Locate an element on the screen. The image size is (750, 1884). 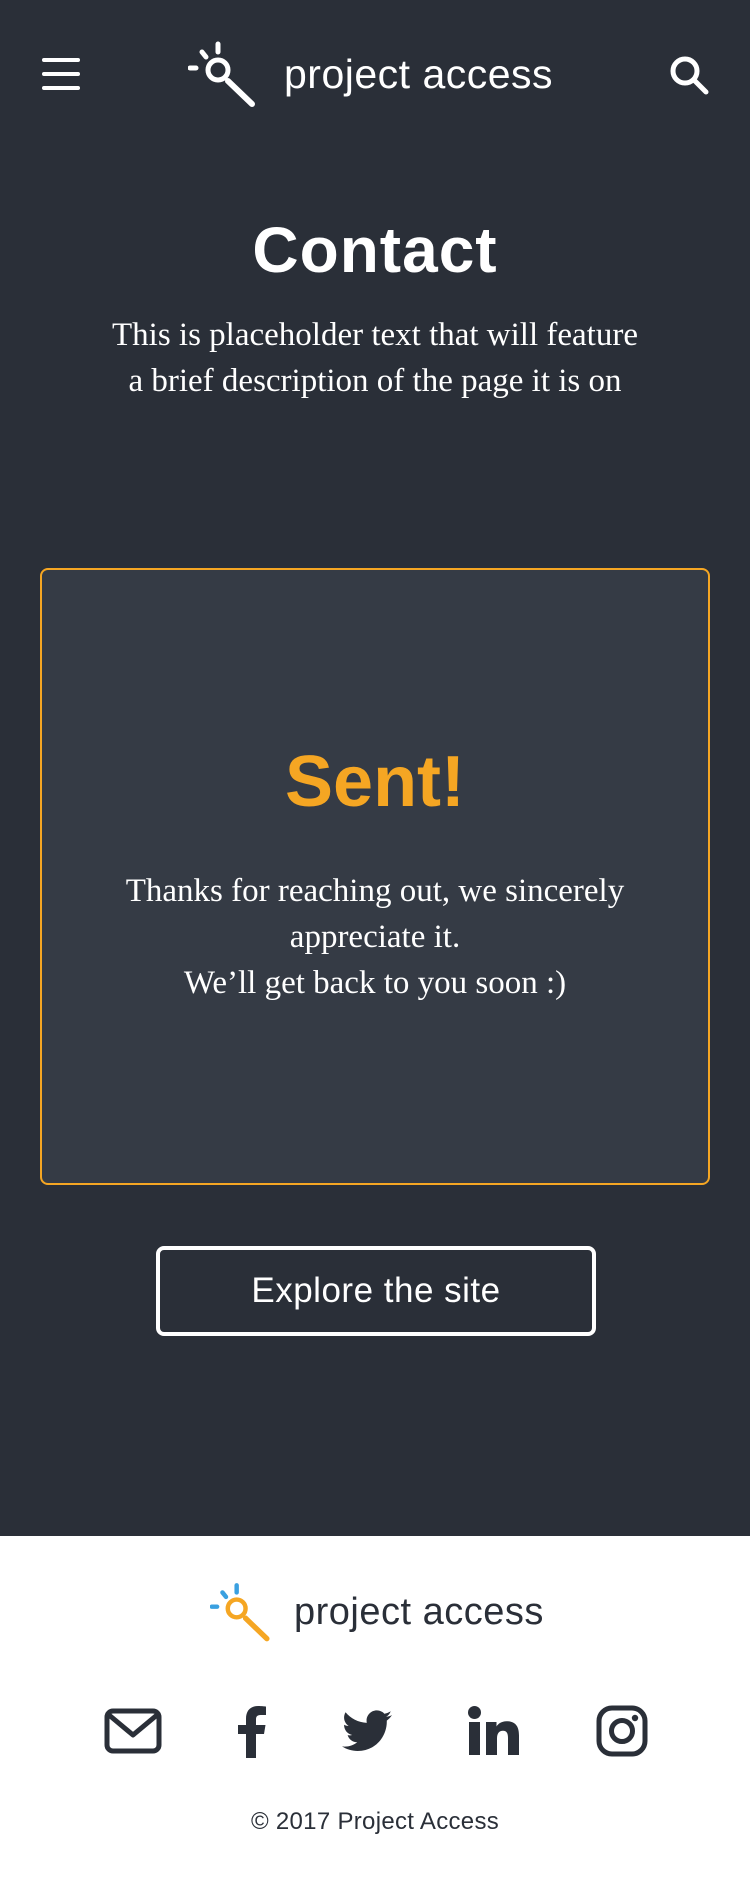
menu-button is located at coordinates (61, 74).